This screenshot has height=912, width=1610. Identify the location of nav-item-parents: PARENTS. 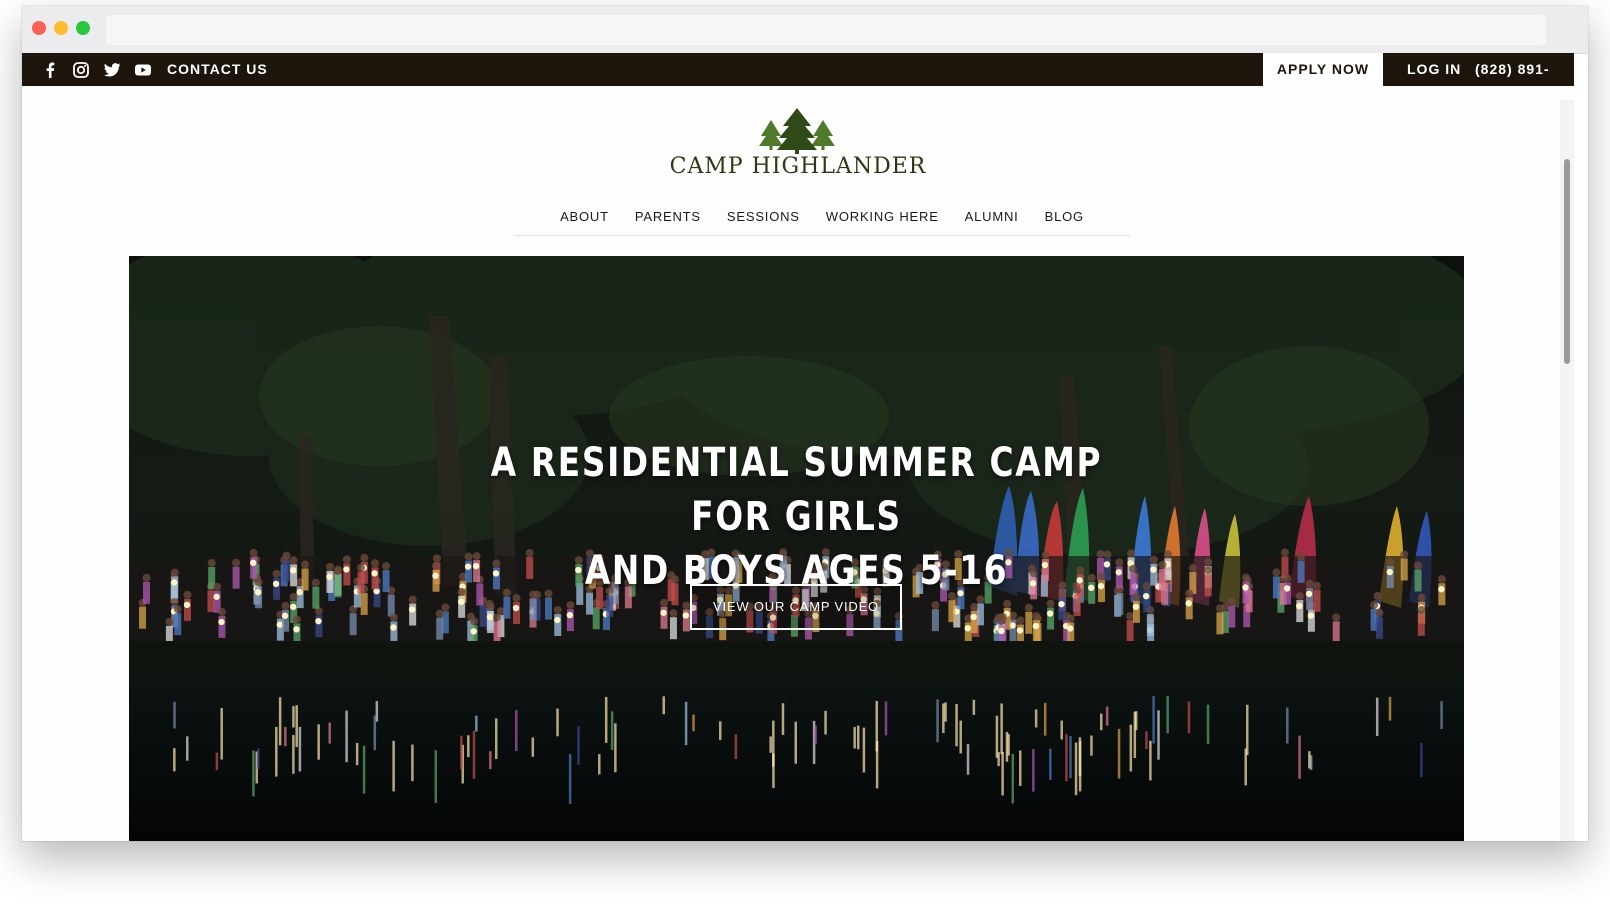
(668, 220).